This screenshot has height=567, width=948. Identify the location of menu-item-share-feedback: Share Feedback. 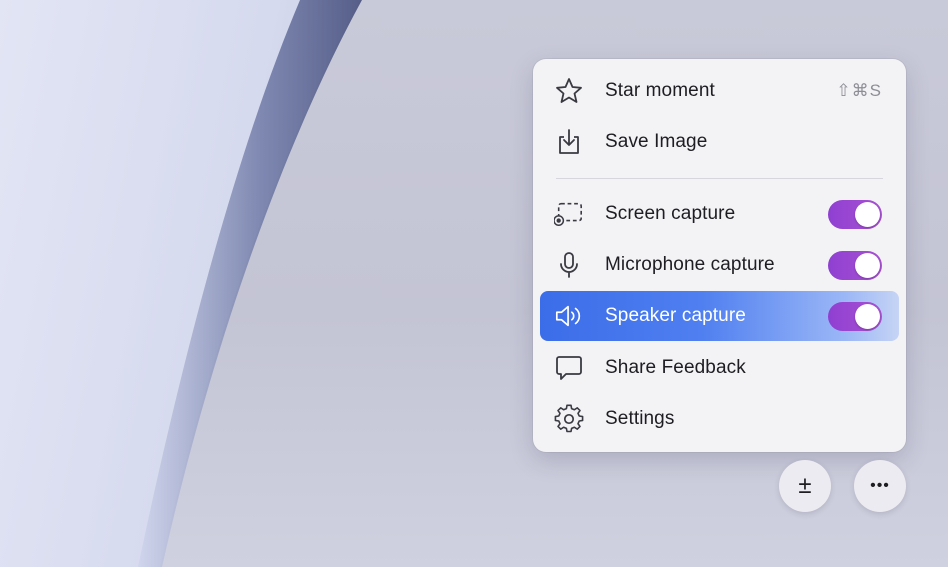
(719, 368).